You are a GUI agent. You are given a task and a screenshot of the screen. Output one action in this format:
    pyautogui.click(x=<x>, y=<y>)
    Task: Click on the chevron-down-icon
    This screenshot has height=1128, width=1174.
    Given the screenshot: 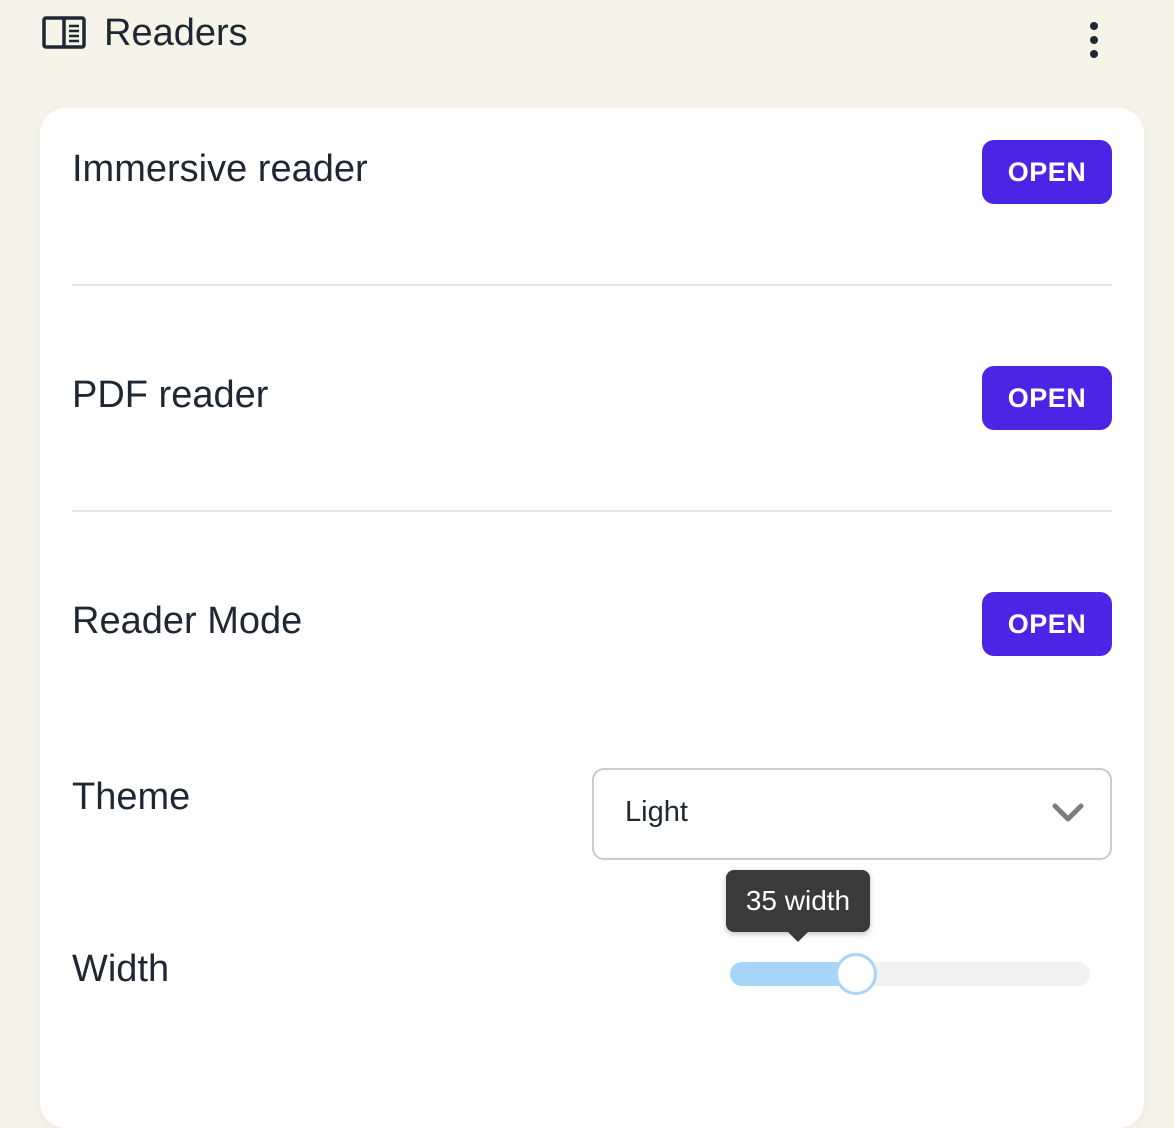 What is the action you would take?
    pyautogui.click(x=1068, y=813)
    